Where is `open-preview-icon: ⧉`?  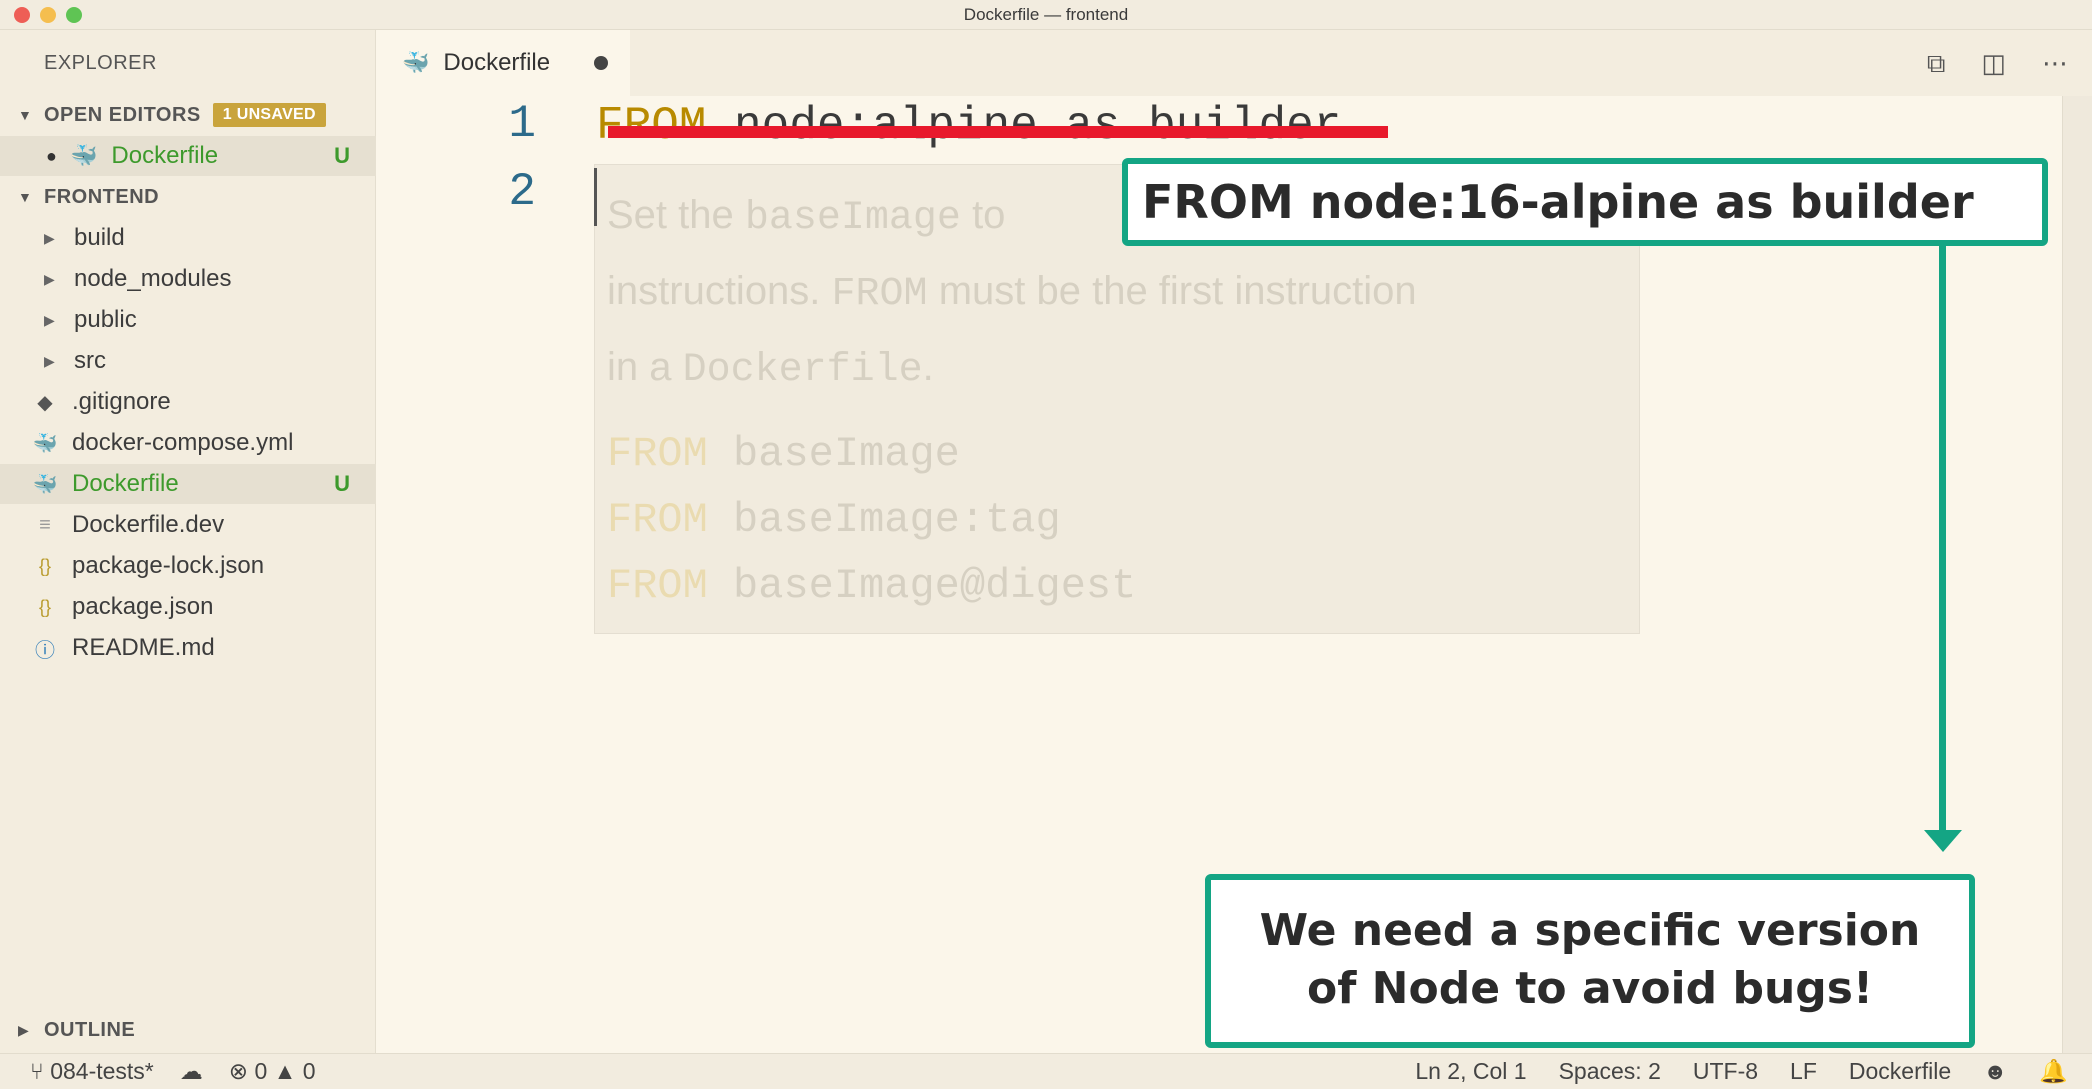 open-preview-icon: ⧉ is located at coordinates (1936, 64).